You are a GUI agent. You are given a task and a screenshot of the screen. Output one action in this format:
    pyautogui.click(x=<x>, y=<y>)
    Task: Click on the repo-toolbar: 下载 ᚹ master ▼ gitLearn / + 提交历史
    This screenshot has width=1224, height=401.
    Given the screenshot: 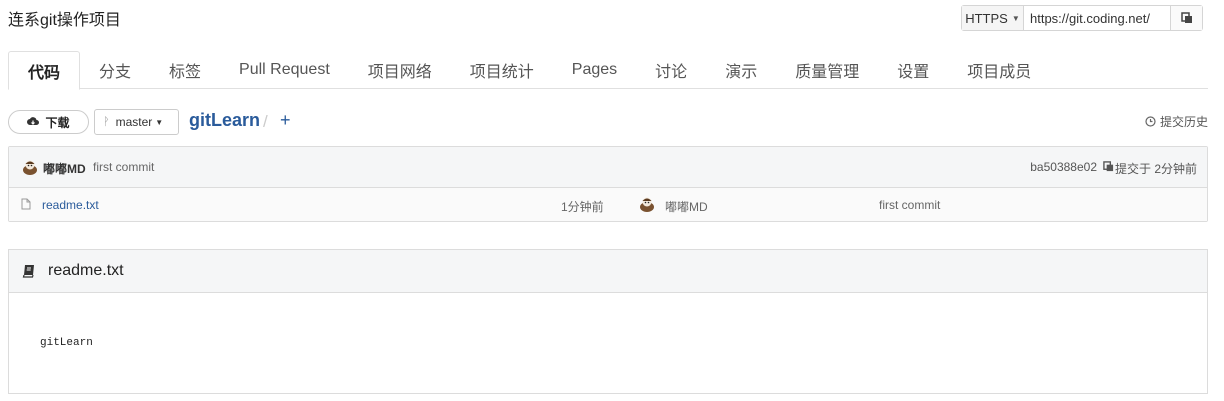 What is the action you would take?
    pyautogui.click(x=608, y=122)
    